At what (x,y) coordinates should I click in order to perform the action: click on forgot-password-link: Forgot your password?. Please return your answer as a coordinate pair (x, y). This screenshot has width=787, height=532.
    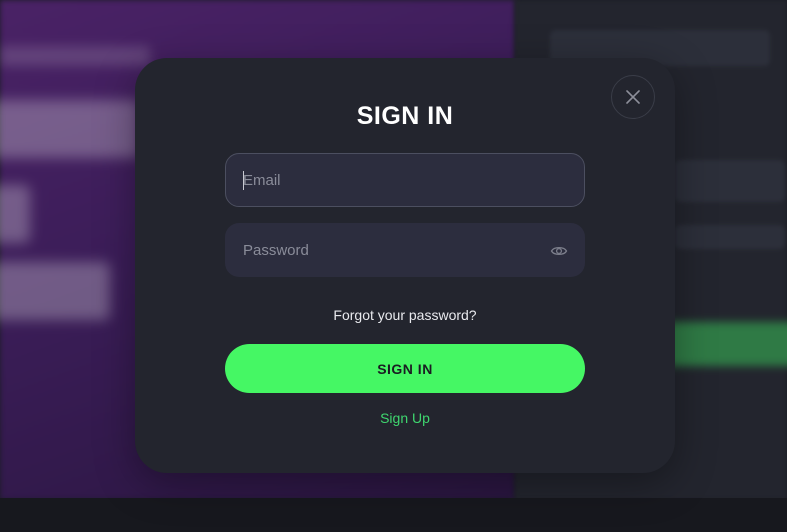
    Looking at the image, I should click on (405, 315).